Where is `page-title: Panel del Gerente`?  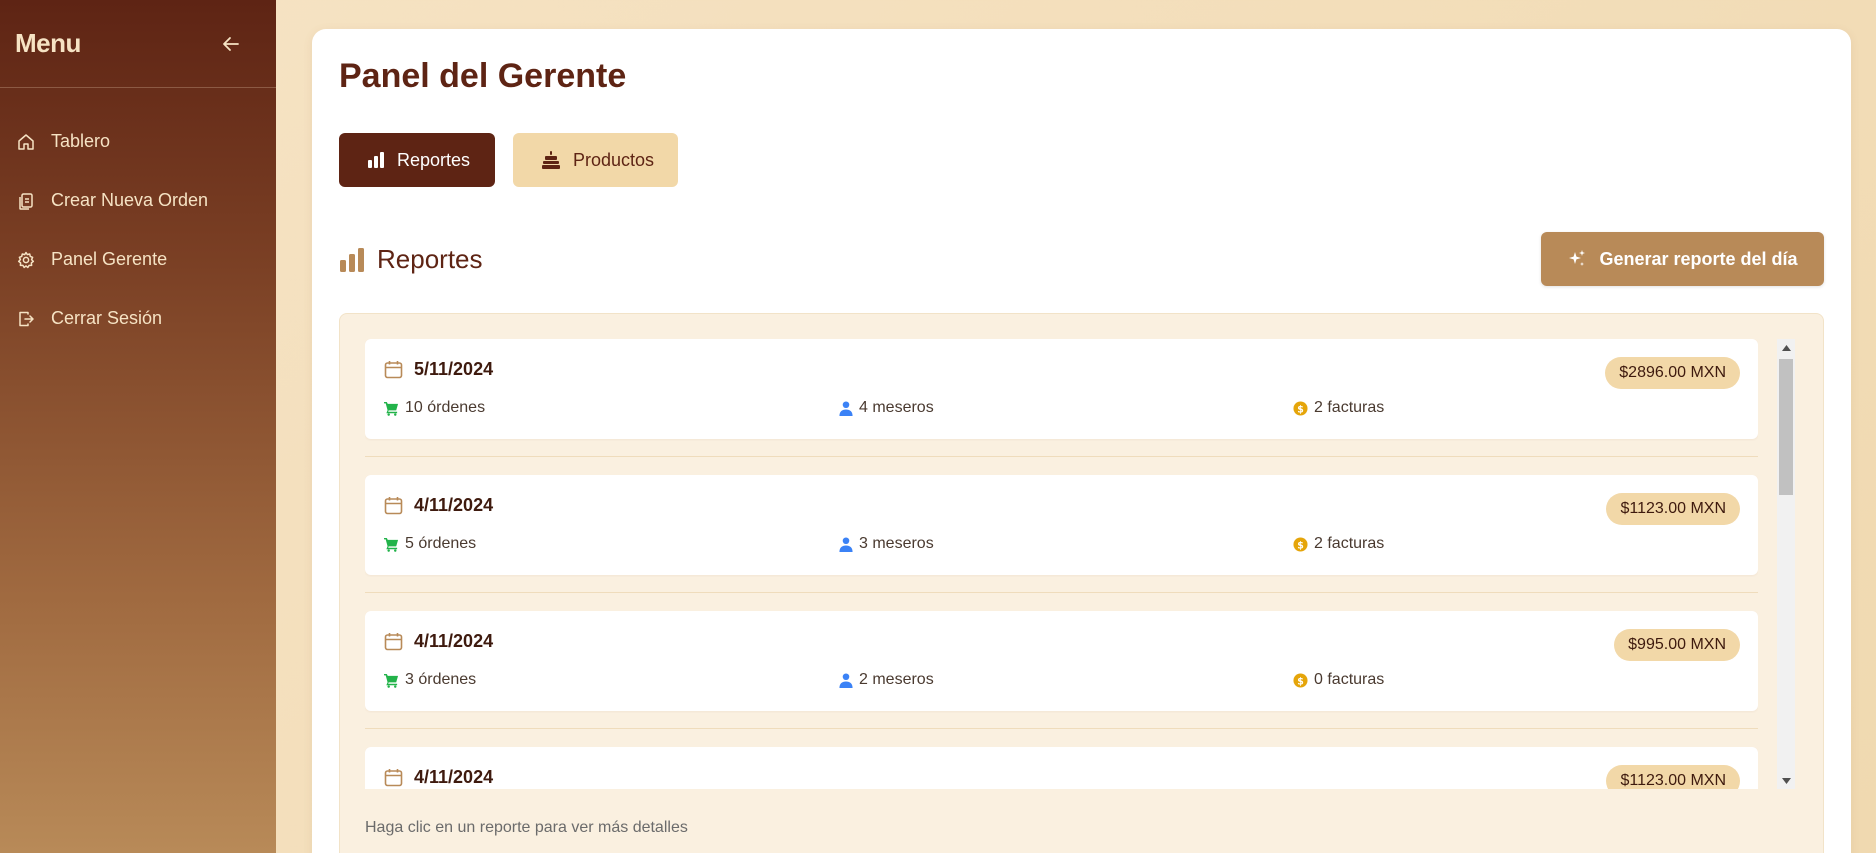 page-title: Panel del Gerente is located at coordinates (483, 76).